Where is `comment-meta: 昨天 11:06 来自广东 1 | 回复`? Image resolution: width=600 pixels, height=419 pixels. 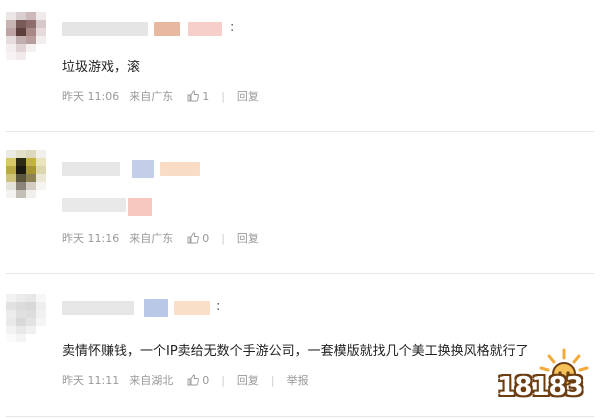 comment-meta: 昨天 11:06 来自广东 1 | 回复 is located at coordinates (160, 96).